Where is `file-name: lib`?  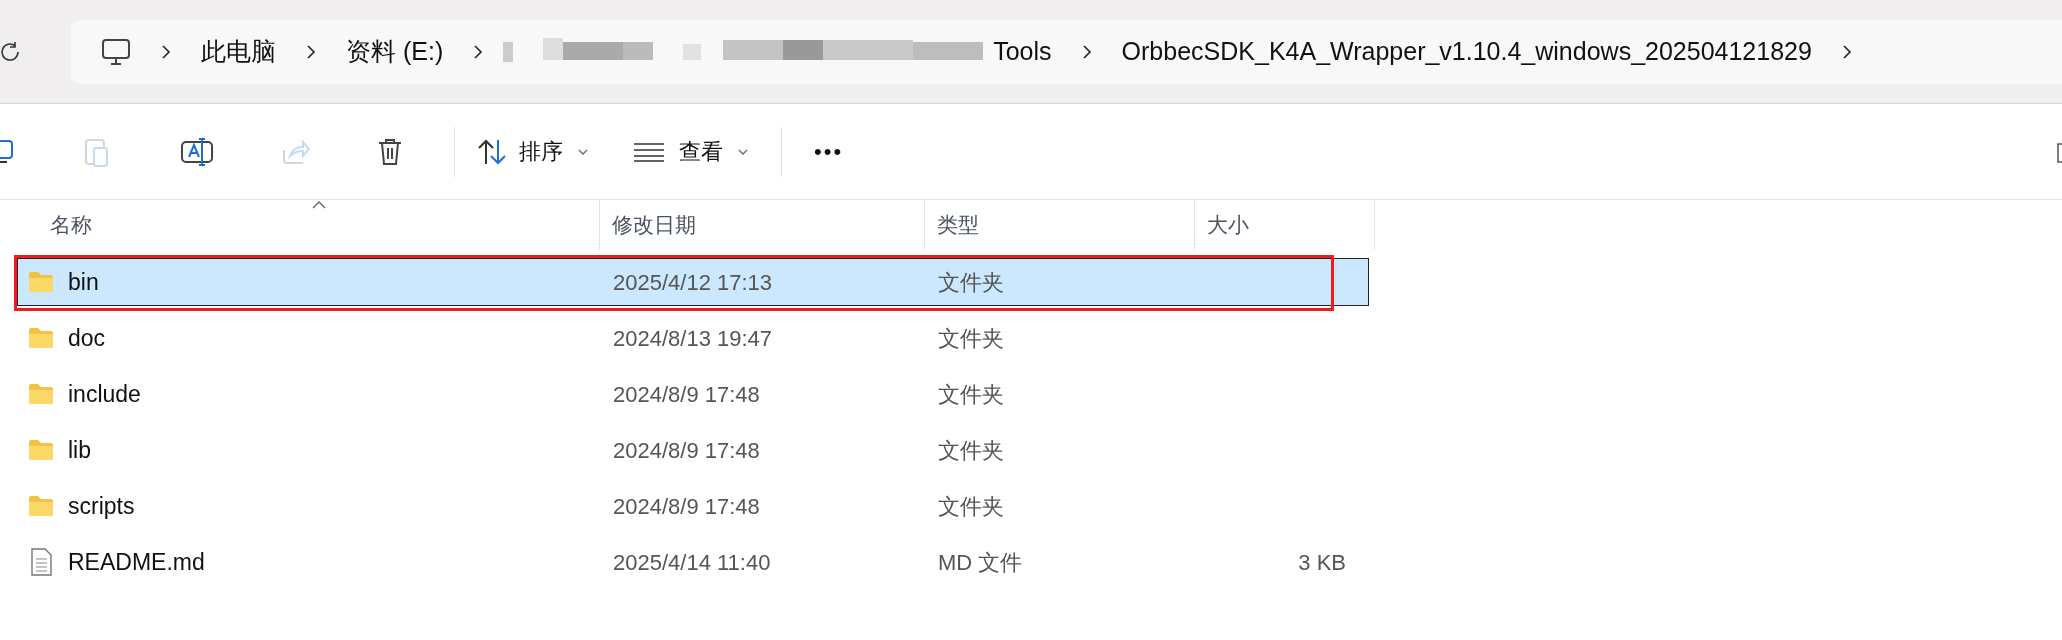 file-name: lib is located at coordinates (79, 450).